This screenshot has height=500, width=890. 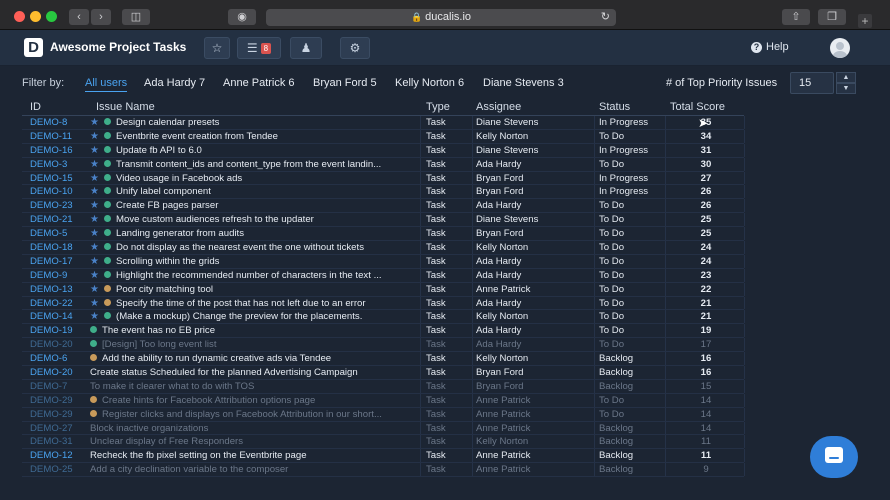 What do you see at coordinates (60, 345) in the screenshot?
I see `issue-id-link: DEMO-20` at bounding box center [60, 345].